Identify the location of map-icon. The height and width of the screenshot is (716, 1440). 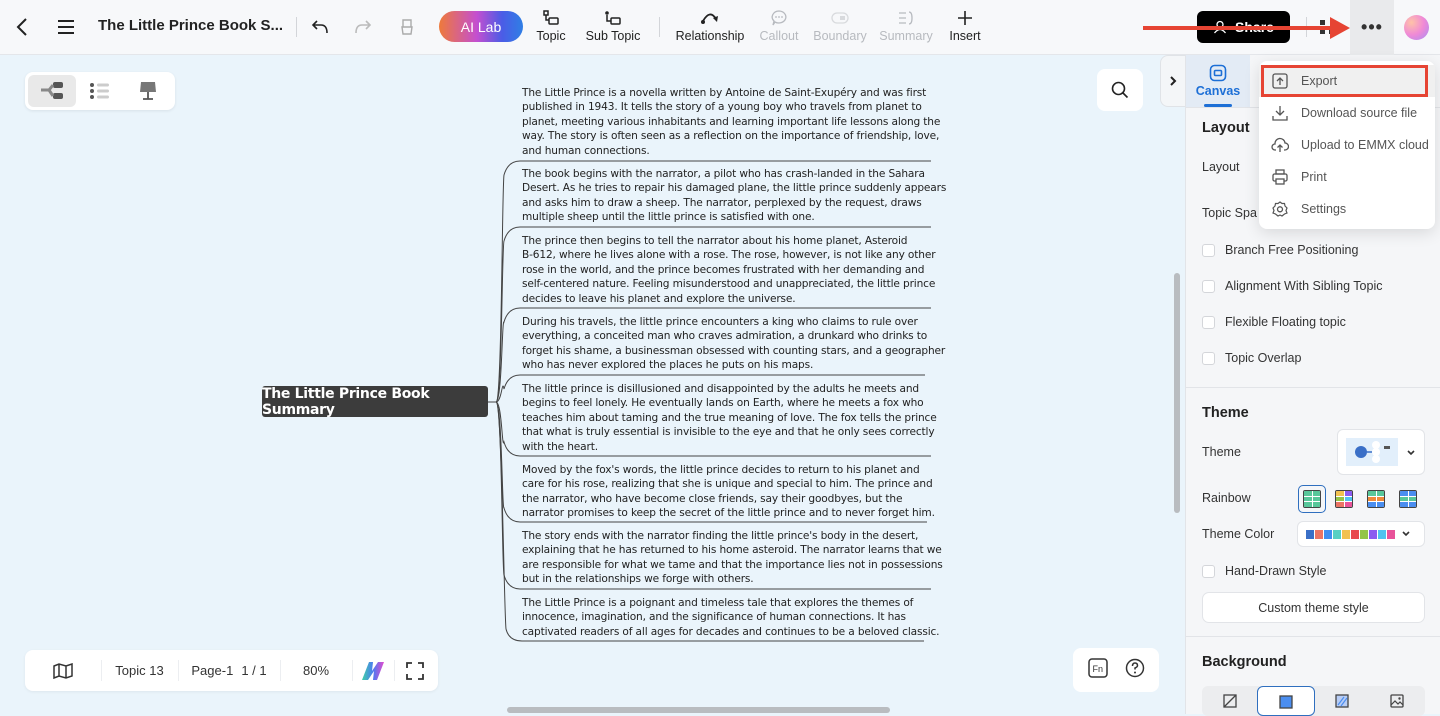
(63, 670).